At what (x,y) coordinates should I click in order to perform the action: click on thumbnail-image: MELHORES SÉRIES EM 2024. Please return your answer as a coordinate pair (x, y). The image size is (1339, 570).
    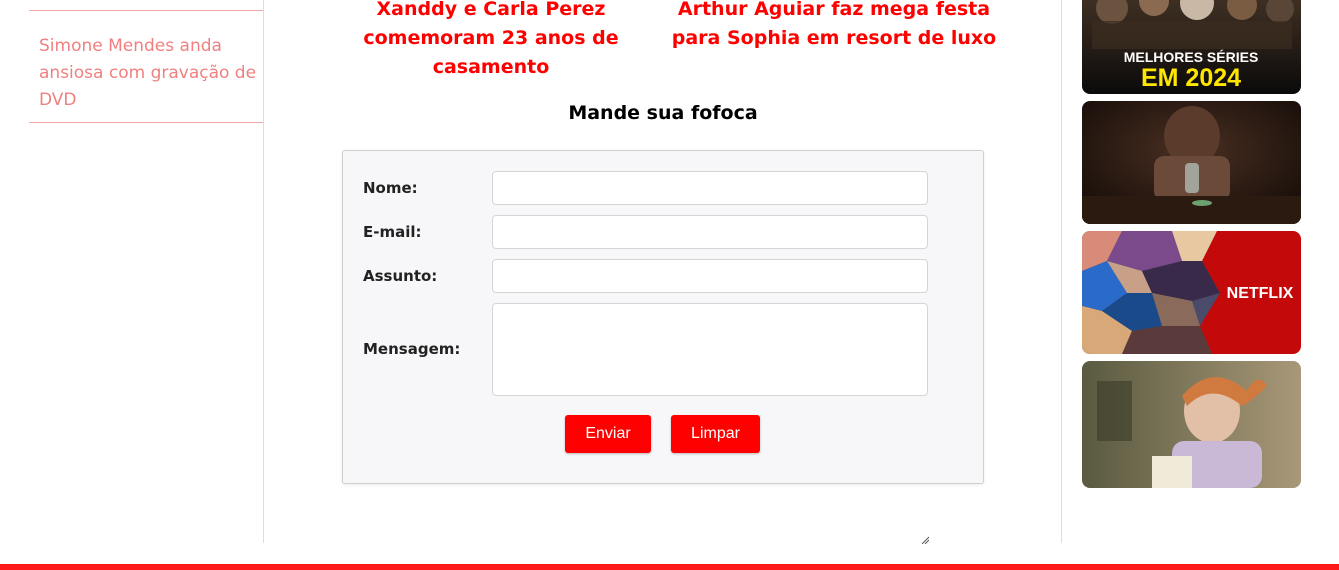
    Looking at the image, I should click on (1191, 47).